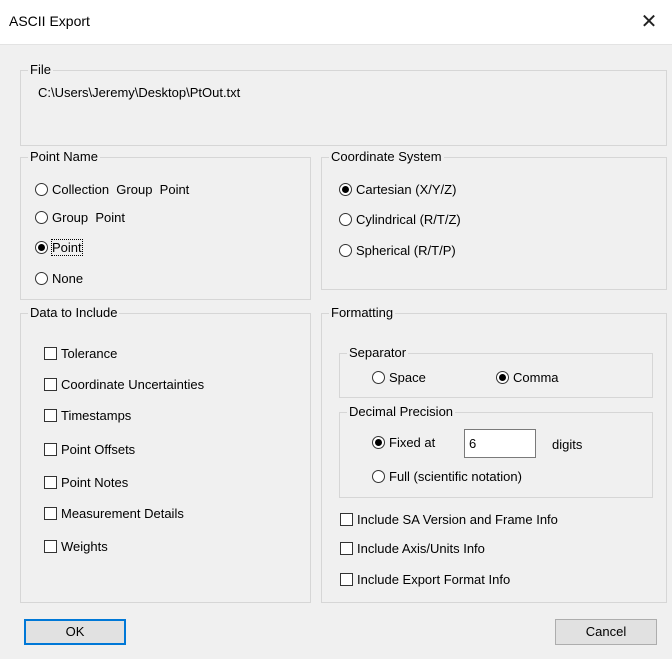  Describe the element at coordinates (122, 513) in the screenshot. I see `checkbox-label: Measurement Details` at that location.